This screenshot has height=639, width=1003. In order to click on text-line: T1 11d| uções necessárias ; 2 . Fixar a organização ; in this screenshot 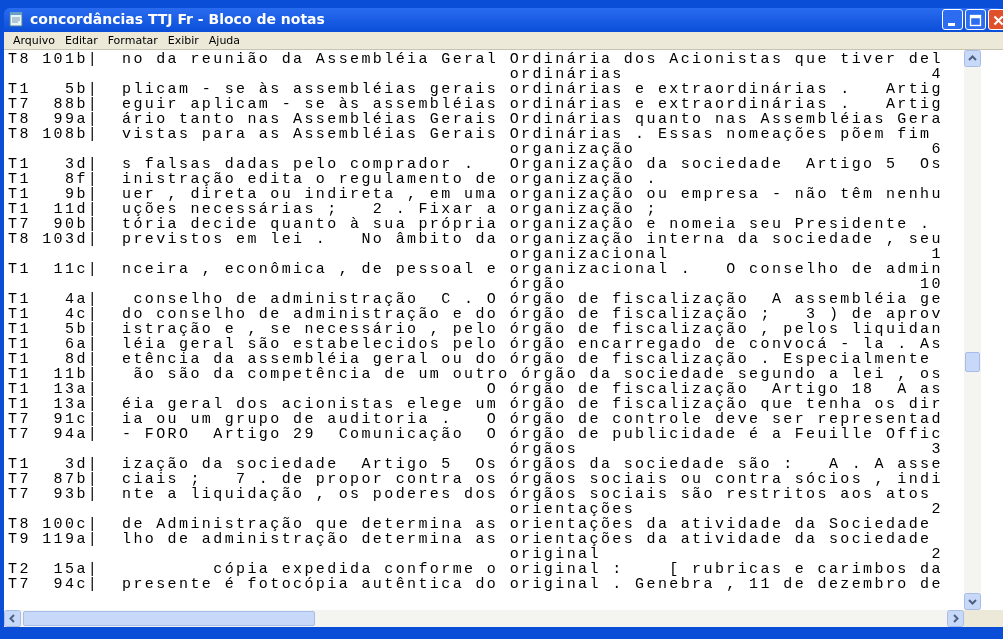, I will do `click(333, 209)`.